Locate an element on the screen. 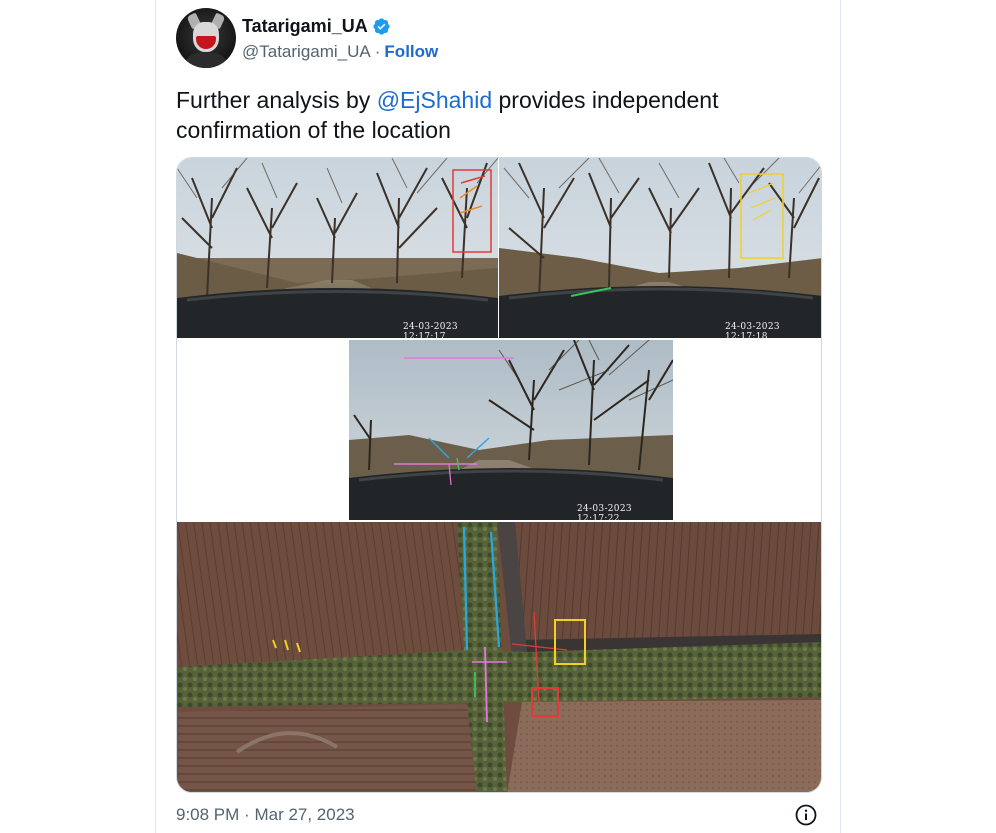 The image size is (996, 833). verified-badge-icon is located at coordinates (381, 26).